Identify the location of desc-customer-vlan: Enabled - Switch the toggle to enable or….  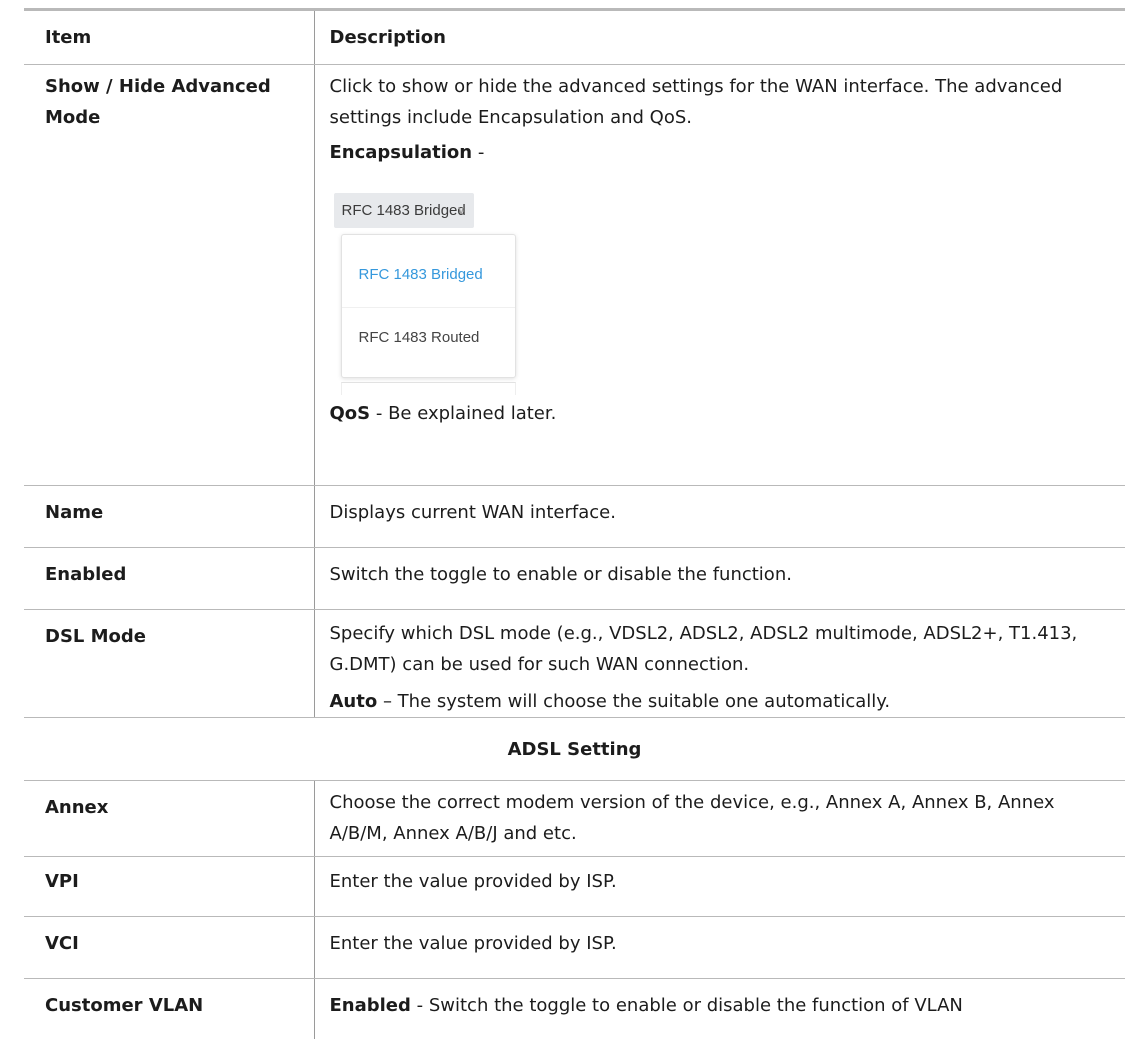
(719, 1009).